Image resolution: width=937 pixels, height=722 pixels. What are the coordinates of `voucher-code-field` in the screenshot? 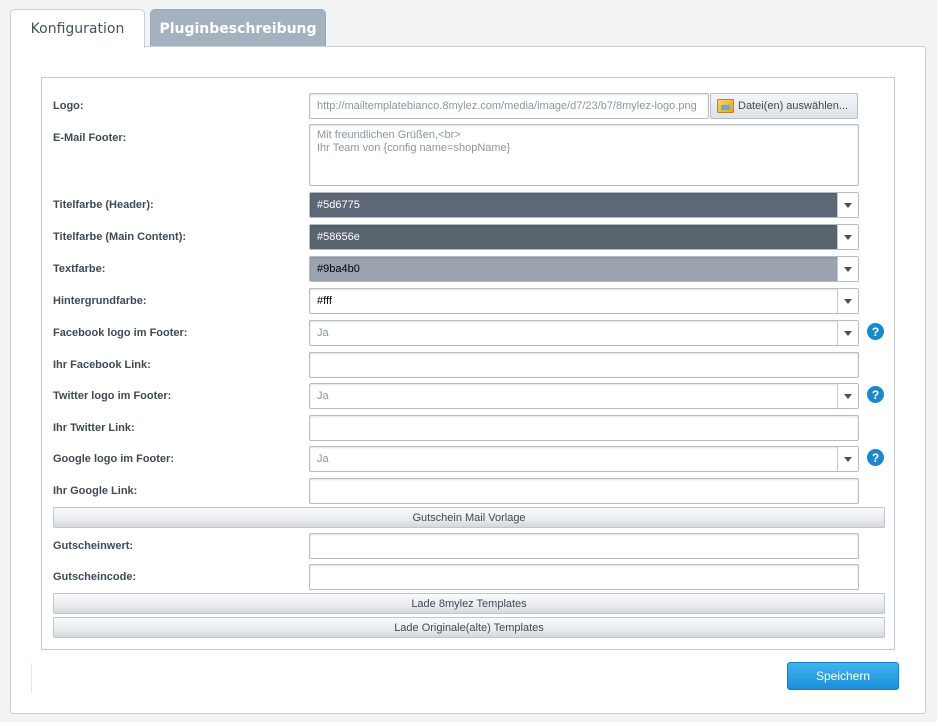 It's located at (584, 577).